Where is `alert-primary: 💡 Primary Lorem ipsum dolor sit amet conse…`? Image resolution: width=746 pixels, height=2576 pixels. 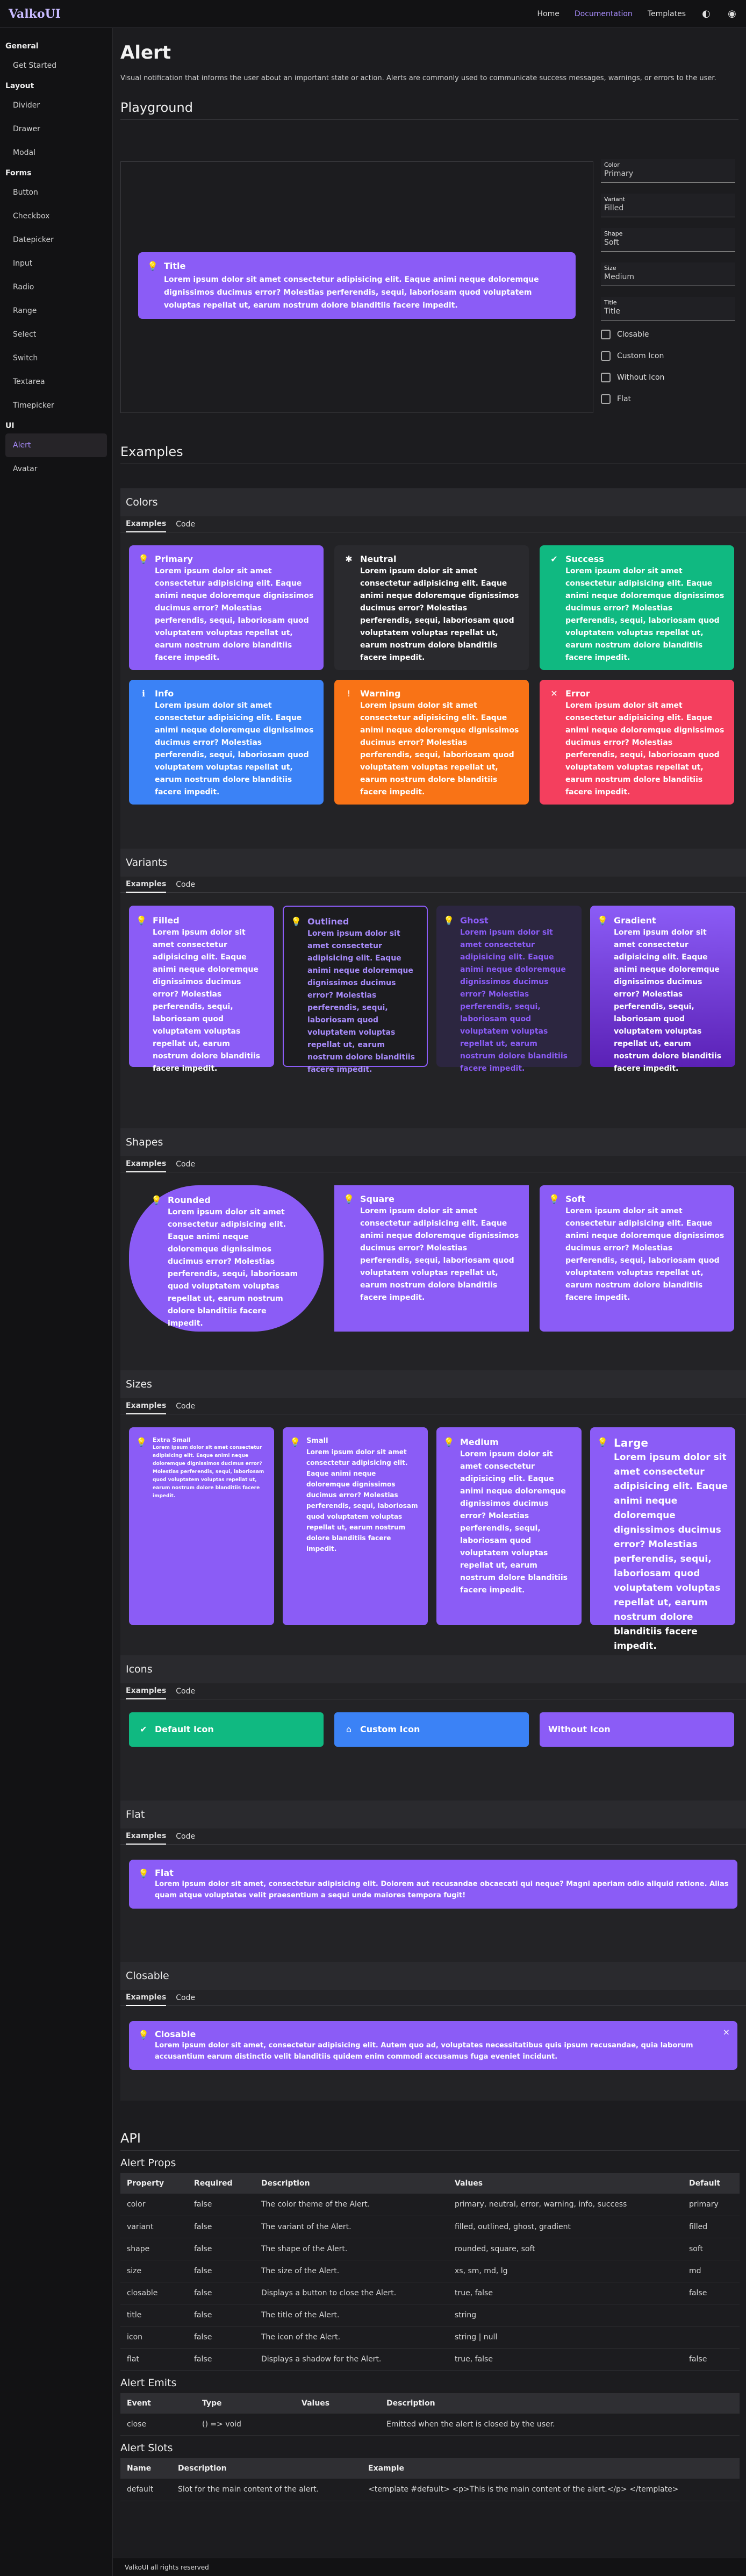
alert-primary: 💡 Primary Lorem ipsum dolor sit amet conse… is located at coordinates (226, 607).